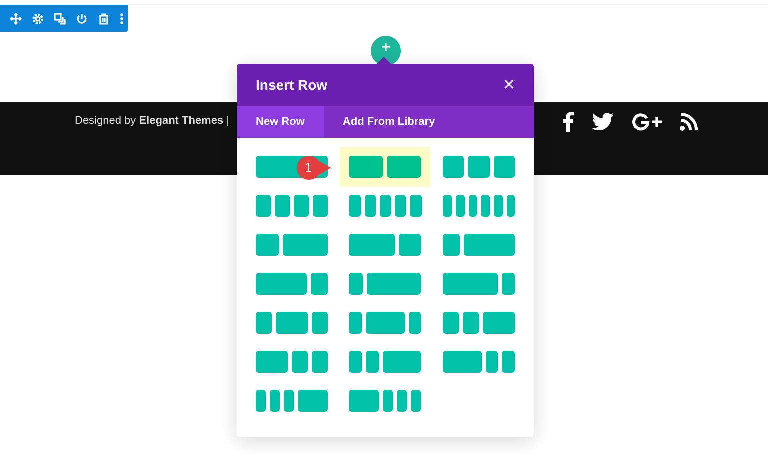 The height and width of the screenshot is (471, 768). I want to click on dialog-title: Insert Row, so click(292, 85).